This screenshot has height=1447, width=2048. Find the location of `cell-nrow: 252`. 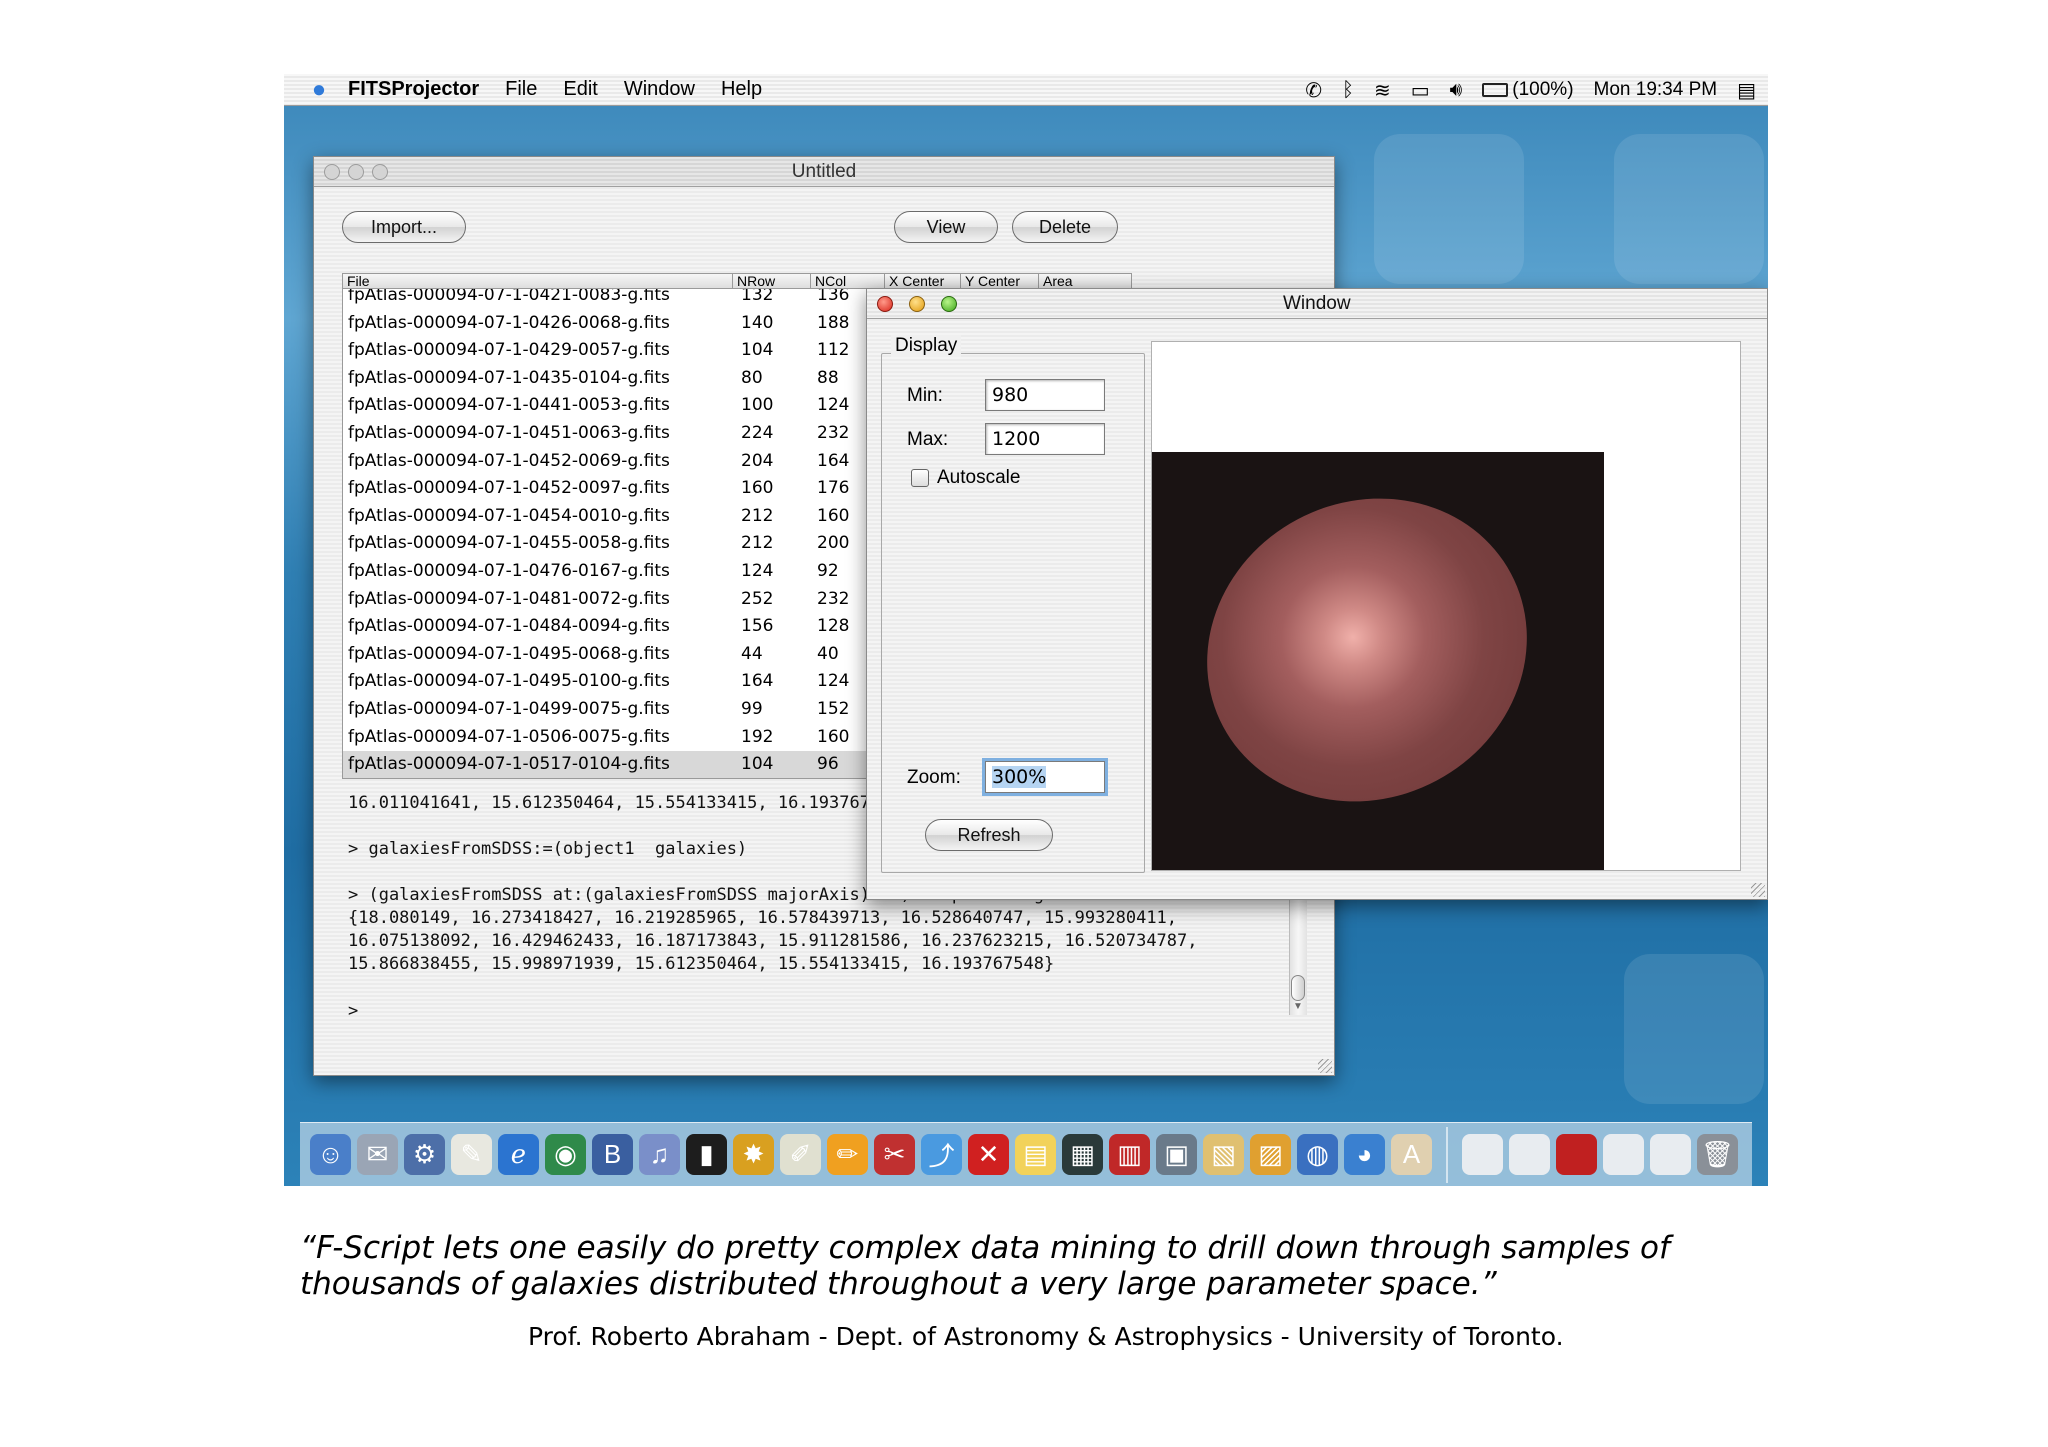

cell-nrow: 252 is located at coordinates (757, 598).